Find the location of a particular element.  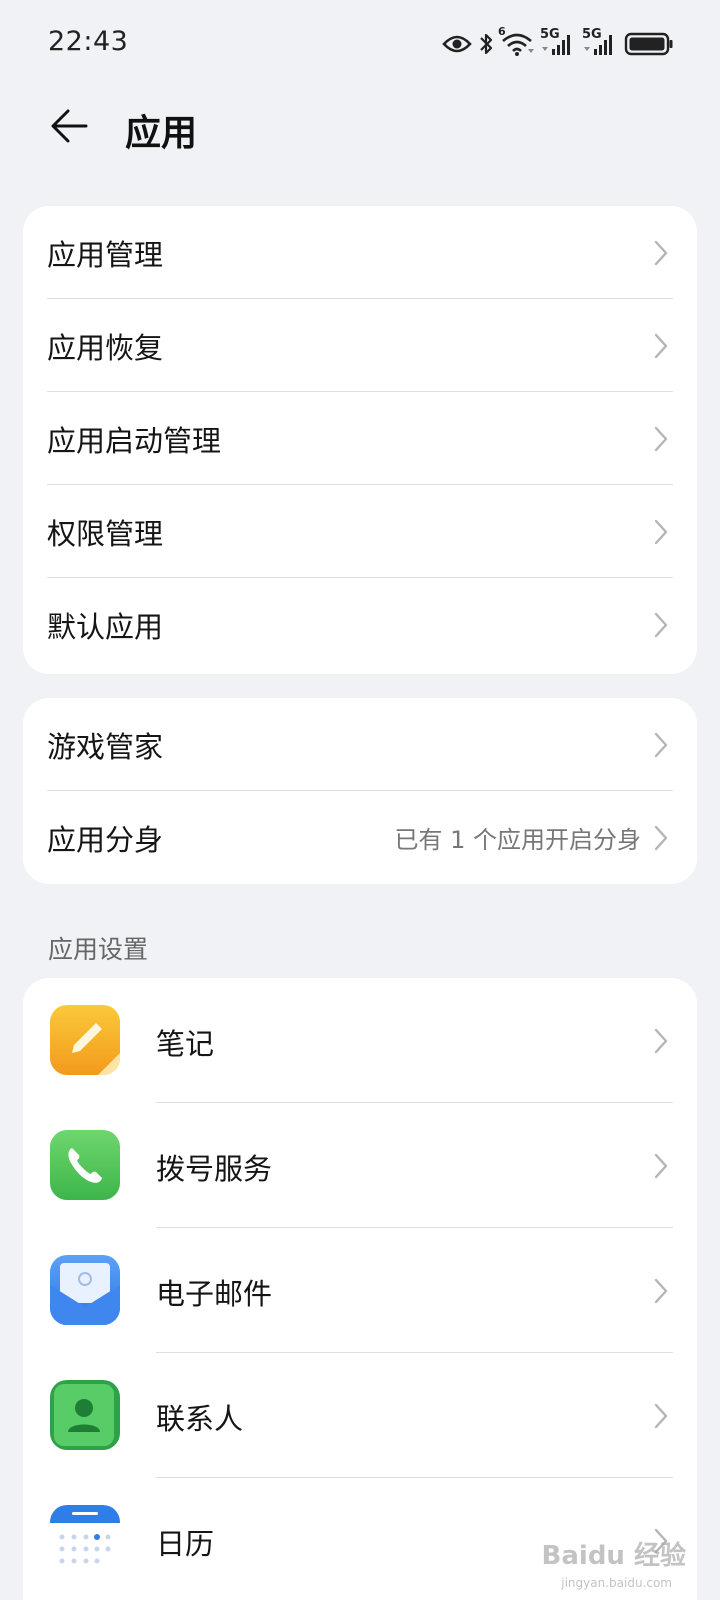

app-item-label: 联系人 is located at coordinates (200, 1419).